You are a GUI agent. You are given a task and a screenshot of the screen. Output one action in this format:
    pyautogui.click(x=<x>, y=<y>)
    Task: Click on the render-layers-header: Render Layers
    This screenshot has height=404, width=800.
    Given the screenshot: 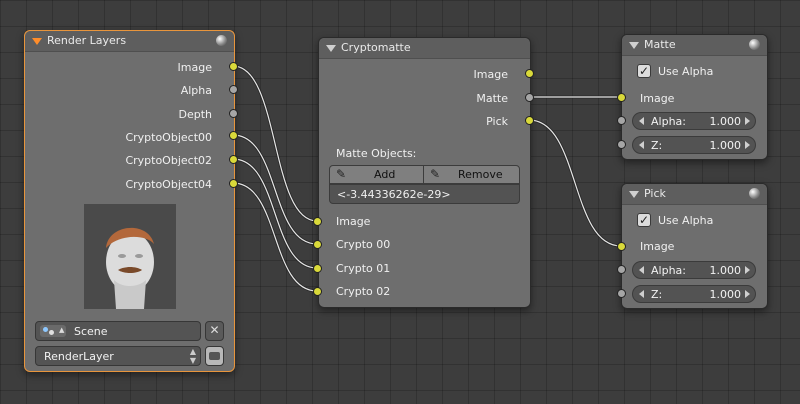 What is the action you would take?
    pyautogui.click(x=129, y=41)
    